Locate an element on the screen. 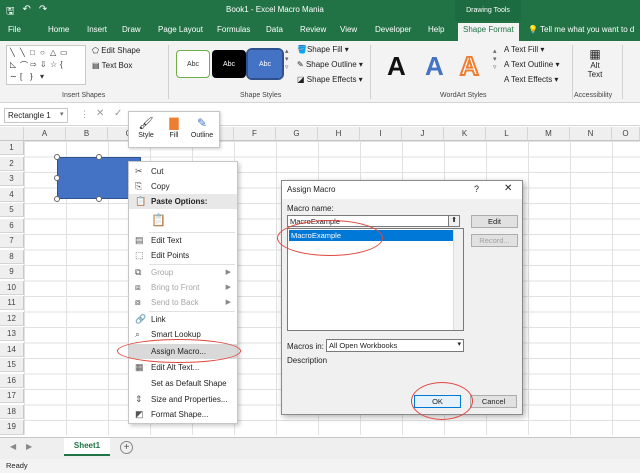  column-header: J is located at coordinates (423, 134).